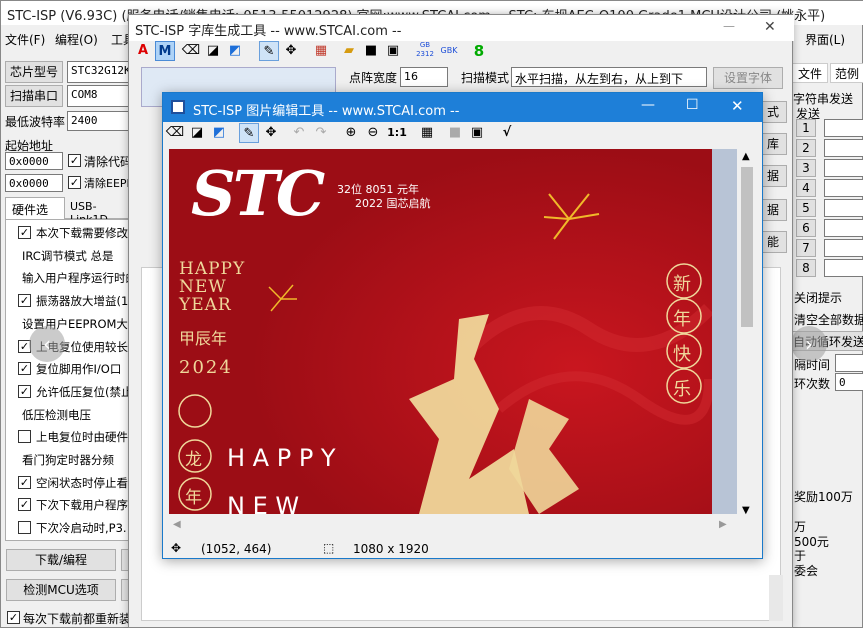 This screenshot has height=628, width=863. What do you see at coordinates (74, 160) in the screenshot?
I see `clear-code-checkbox: ✓` at bounding box center [74, 160].